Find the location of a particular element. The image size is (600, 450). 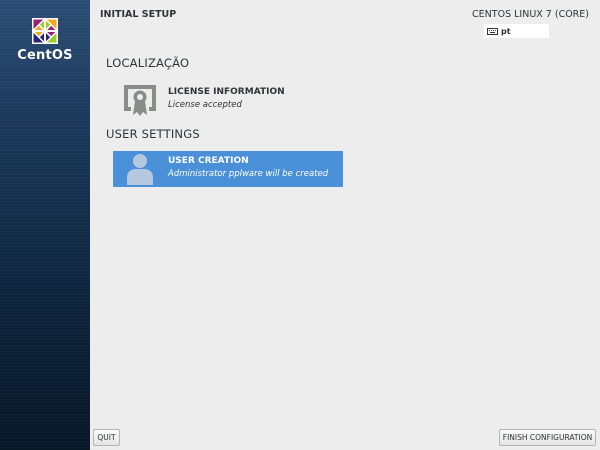

license-certificate-icon is located at coordinates (140, 100).